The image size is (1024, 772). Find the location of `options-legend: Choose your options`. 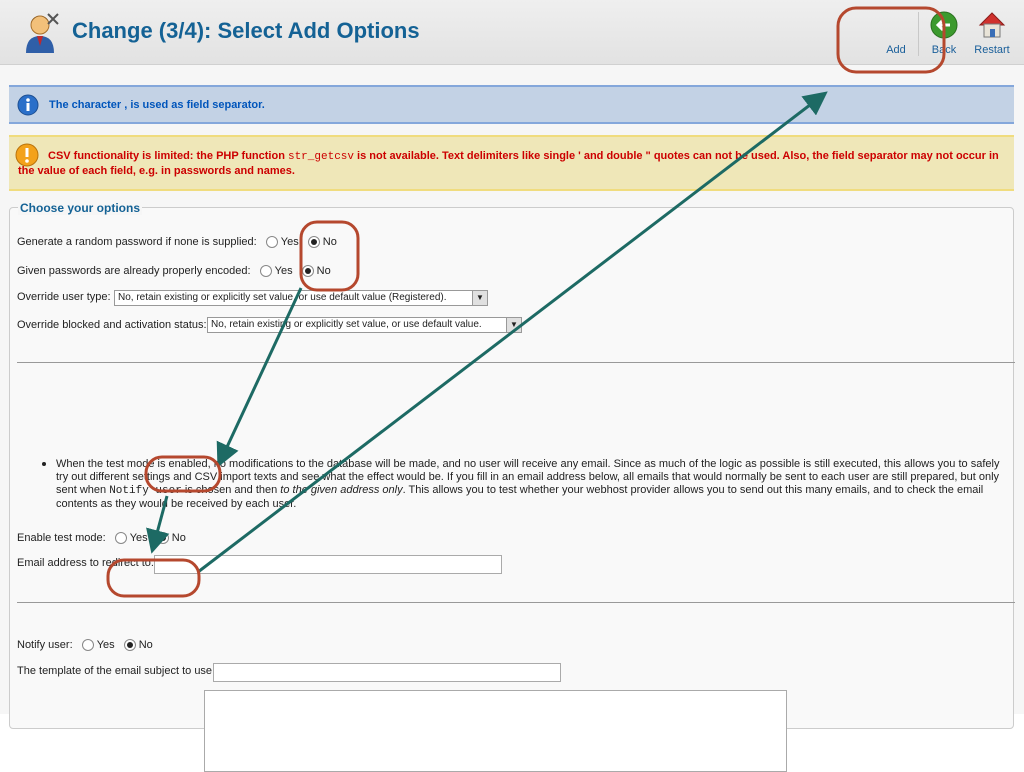

options-legend: Choose your options is located at coordinates (80, 208).